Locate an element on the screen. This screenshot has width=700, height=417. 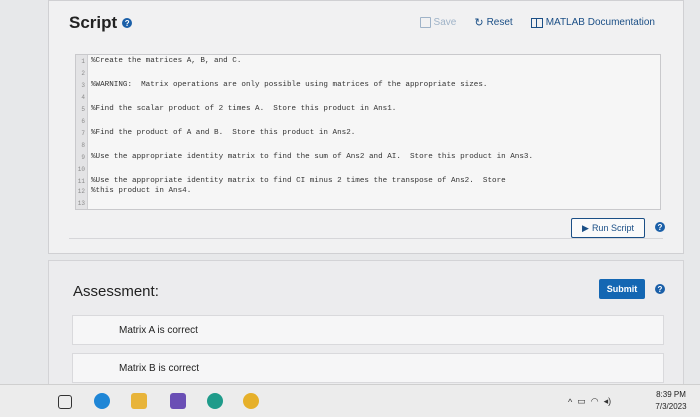
code-text: %this product in Ans4. is located at coordinates (141, 191).